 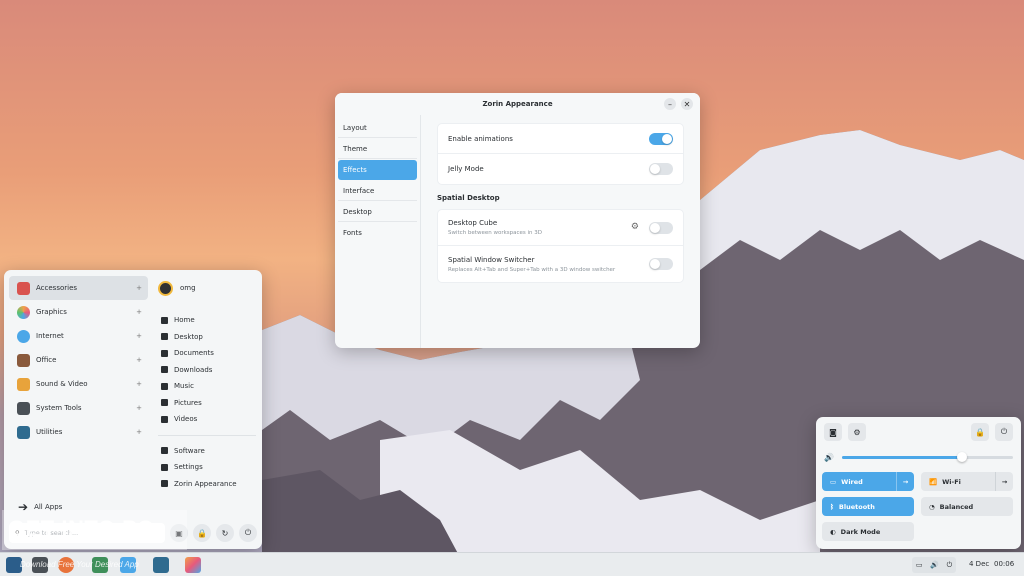 I want to click on volume-knob, so click(x=961, y=456).